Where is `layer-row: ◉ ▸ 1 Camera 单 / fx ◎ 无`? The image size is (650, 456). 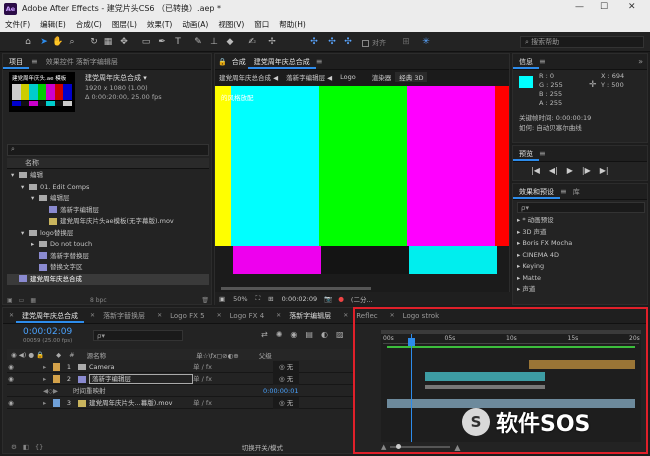 layer-row: ◉ ▸ 1 Camera 单 / fx ◎ 无 is located at coordinates (180, 367).